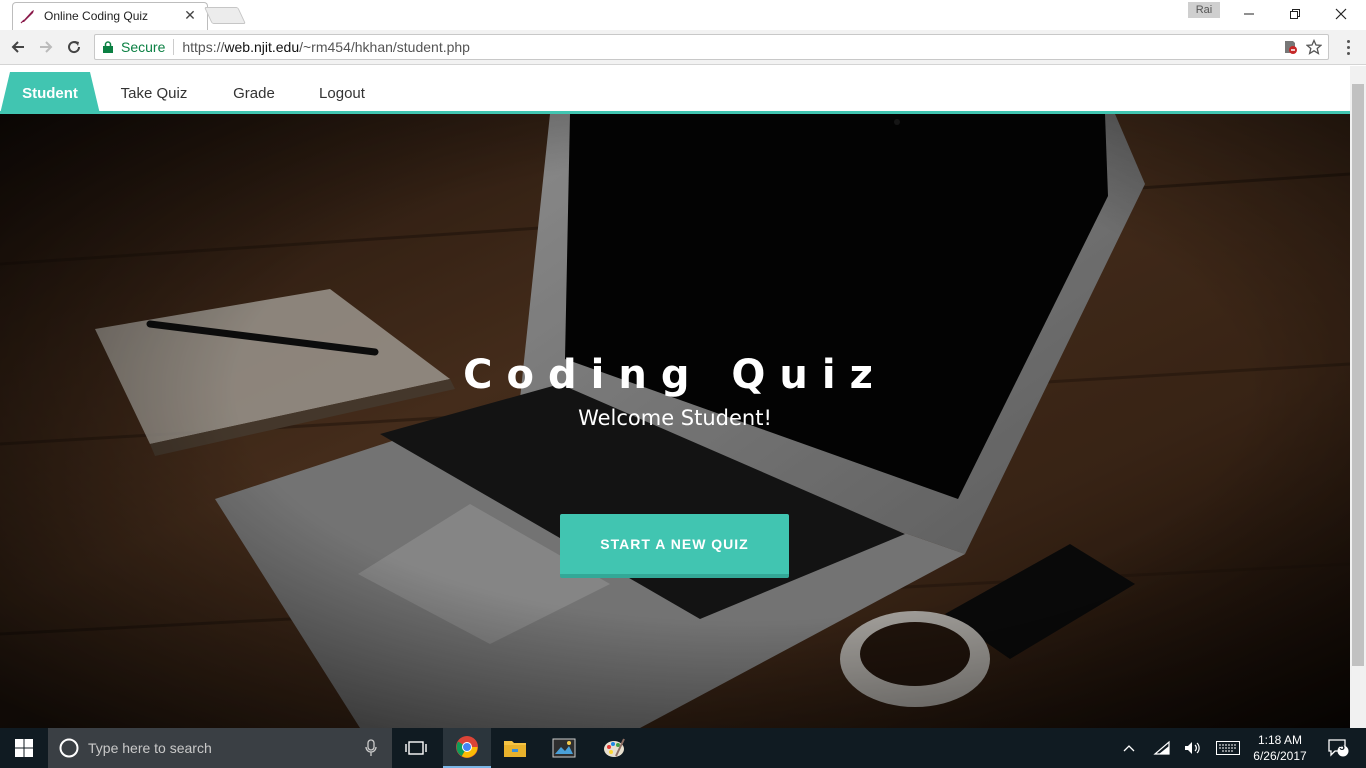 The width and height of the screenshot is (1366, 768). Describe the element at coordinates (675, 375) in the screenshot. I see `hero-title: Coding Quiz` at that location.